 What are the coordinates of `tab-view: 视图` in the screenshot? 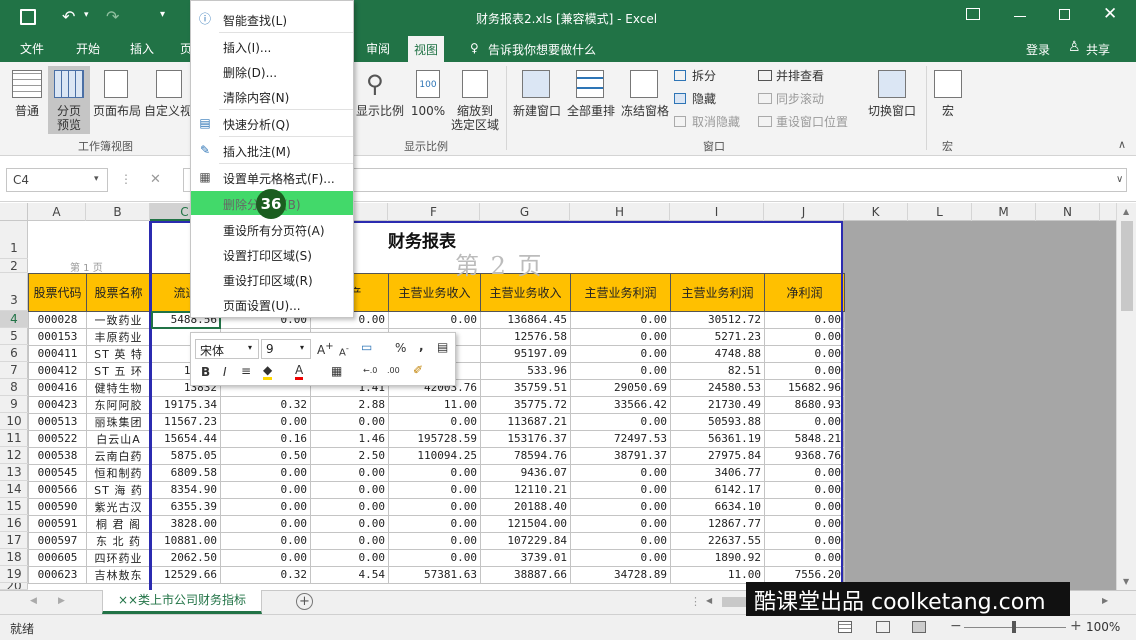 It's located at (426, 49).